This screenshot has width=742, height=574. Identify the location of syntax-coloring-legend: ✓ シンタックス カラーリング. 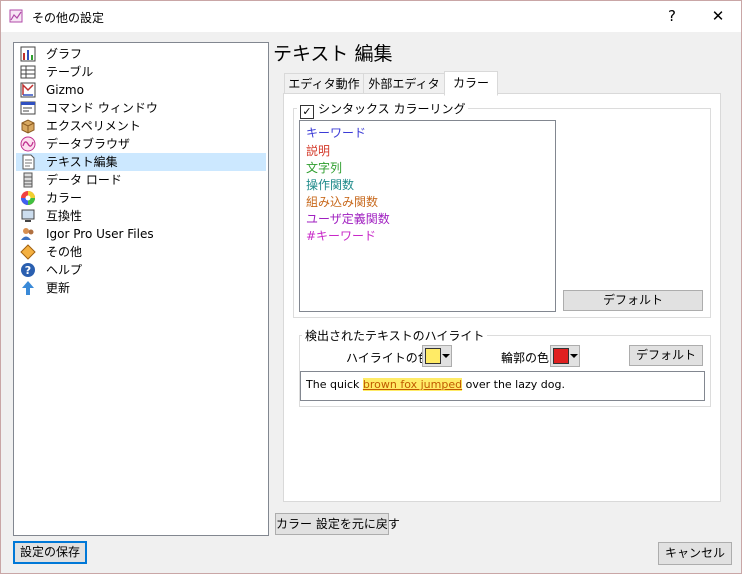
(383, 109).